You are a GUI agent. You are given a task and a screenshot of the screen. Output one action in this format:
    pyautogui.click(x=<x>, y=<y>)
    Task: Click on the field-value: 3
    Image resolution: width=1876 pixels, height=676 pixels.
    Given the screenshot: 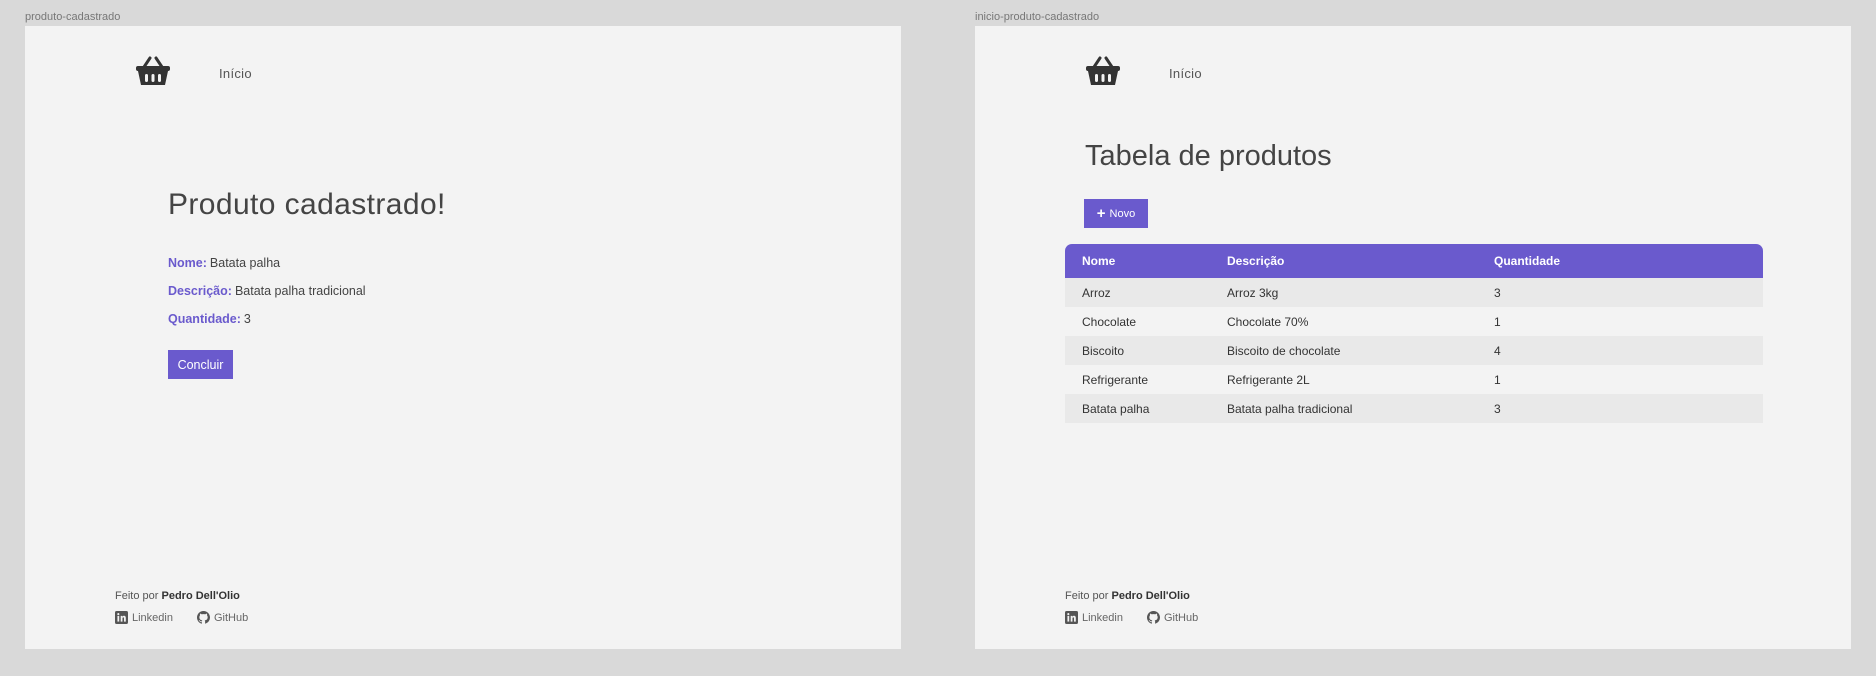 What is the action you would take?
    pyautogui.click(x=247, y=319)
    